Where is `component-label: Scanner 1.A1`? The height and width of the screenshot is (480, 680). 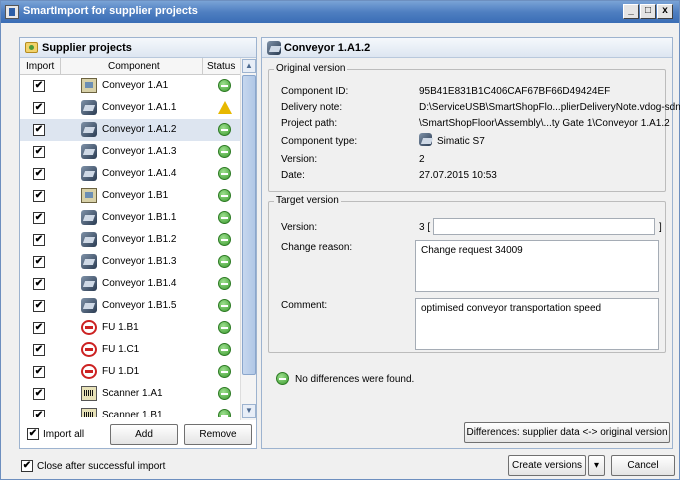 component-label: Scanner 1.A1 is located at coordinates (132, 393).